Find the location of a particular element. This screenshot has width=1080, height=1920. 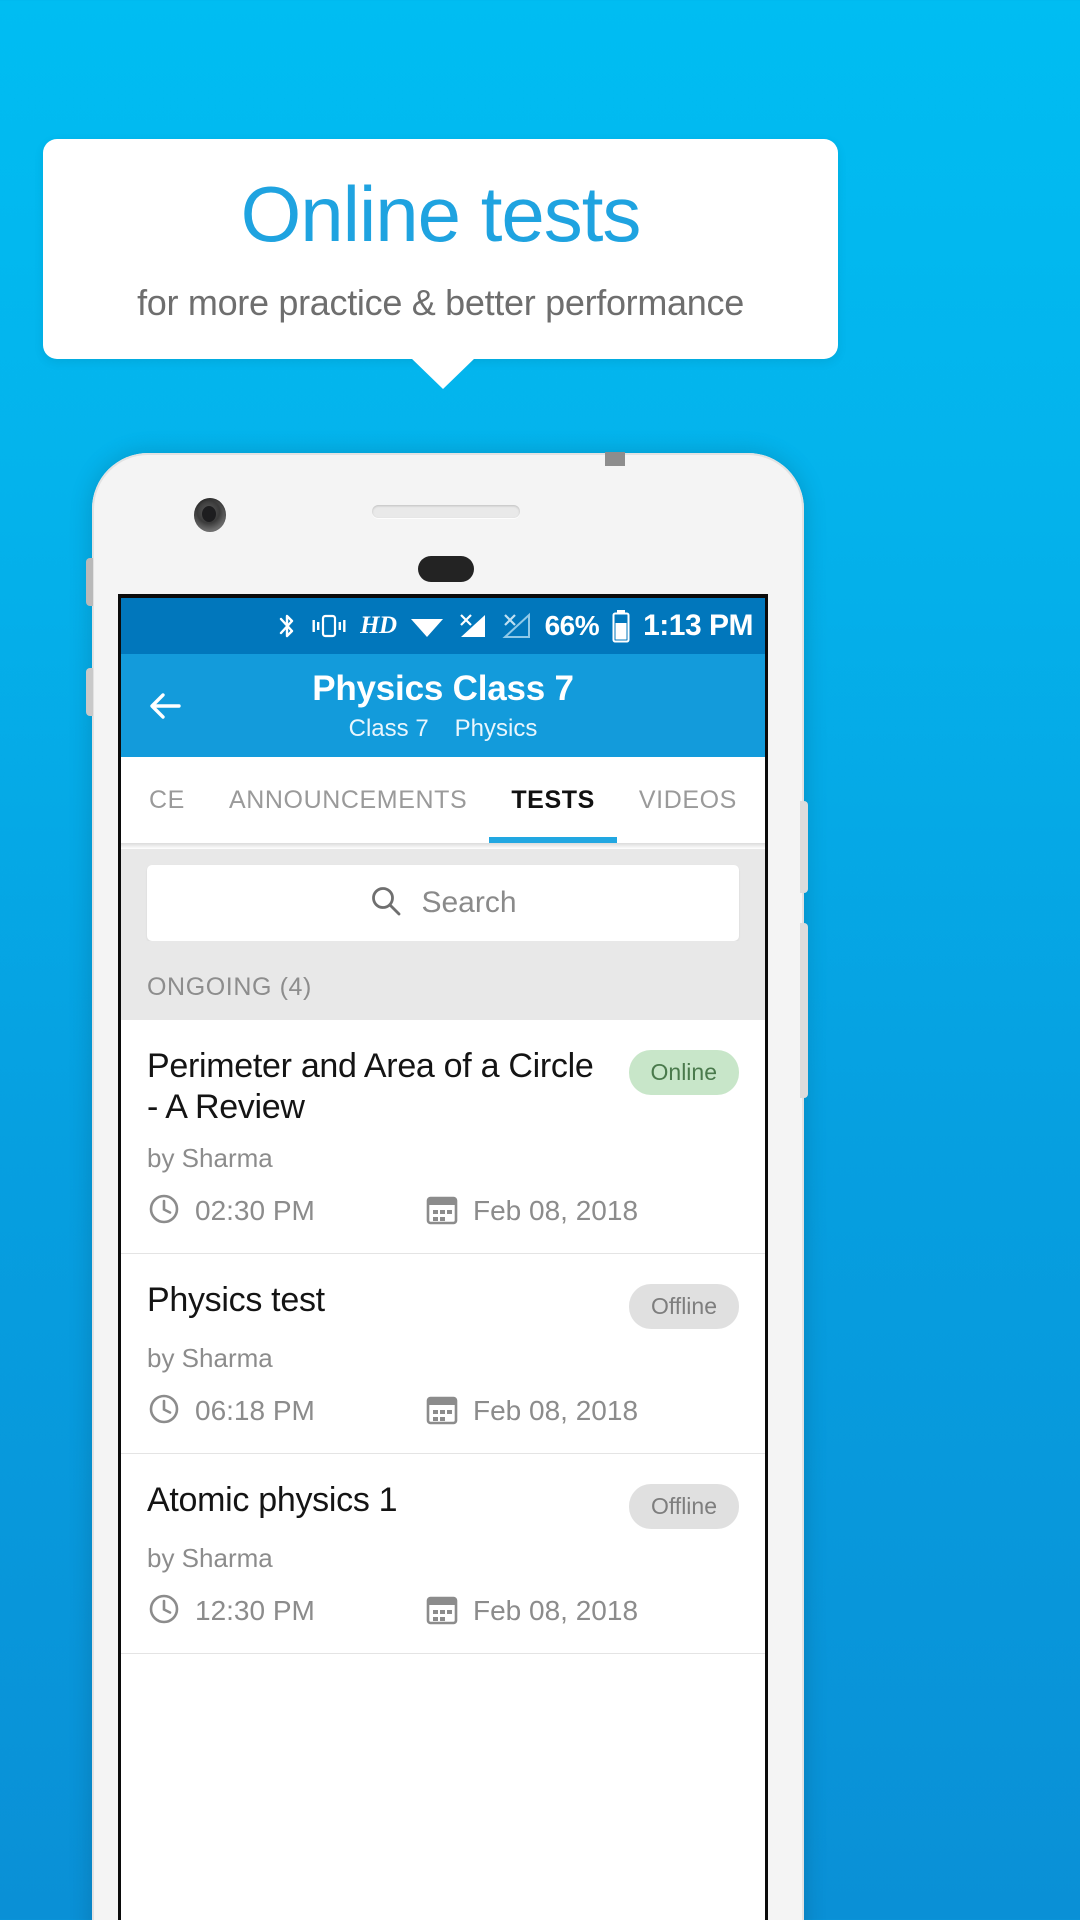

test-time: 02:30 PM is located at coordinates (286, 1211).